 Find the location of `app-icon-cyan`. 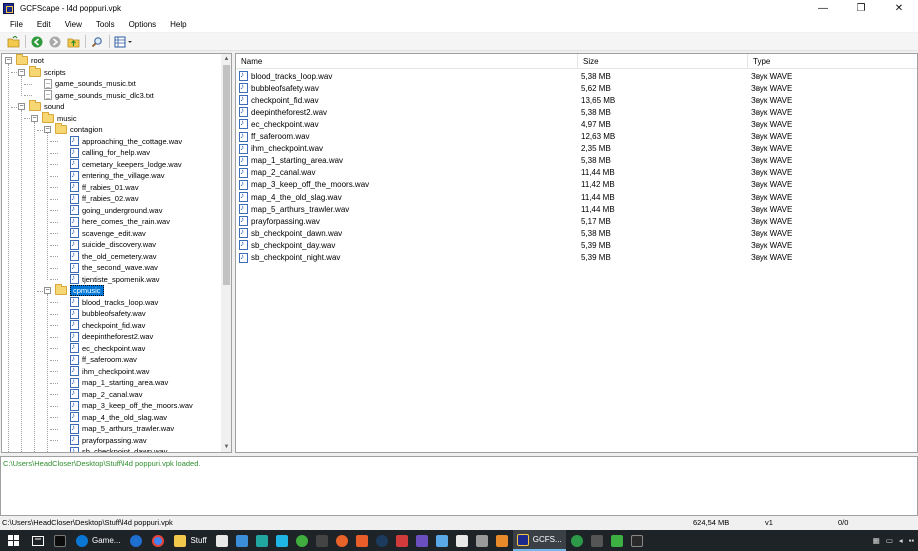

app-icon-cyan is located at coordinates (282, 540).